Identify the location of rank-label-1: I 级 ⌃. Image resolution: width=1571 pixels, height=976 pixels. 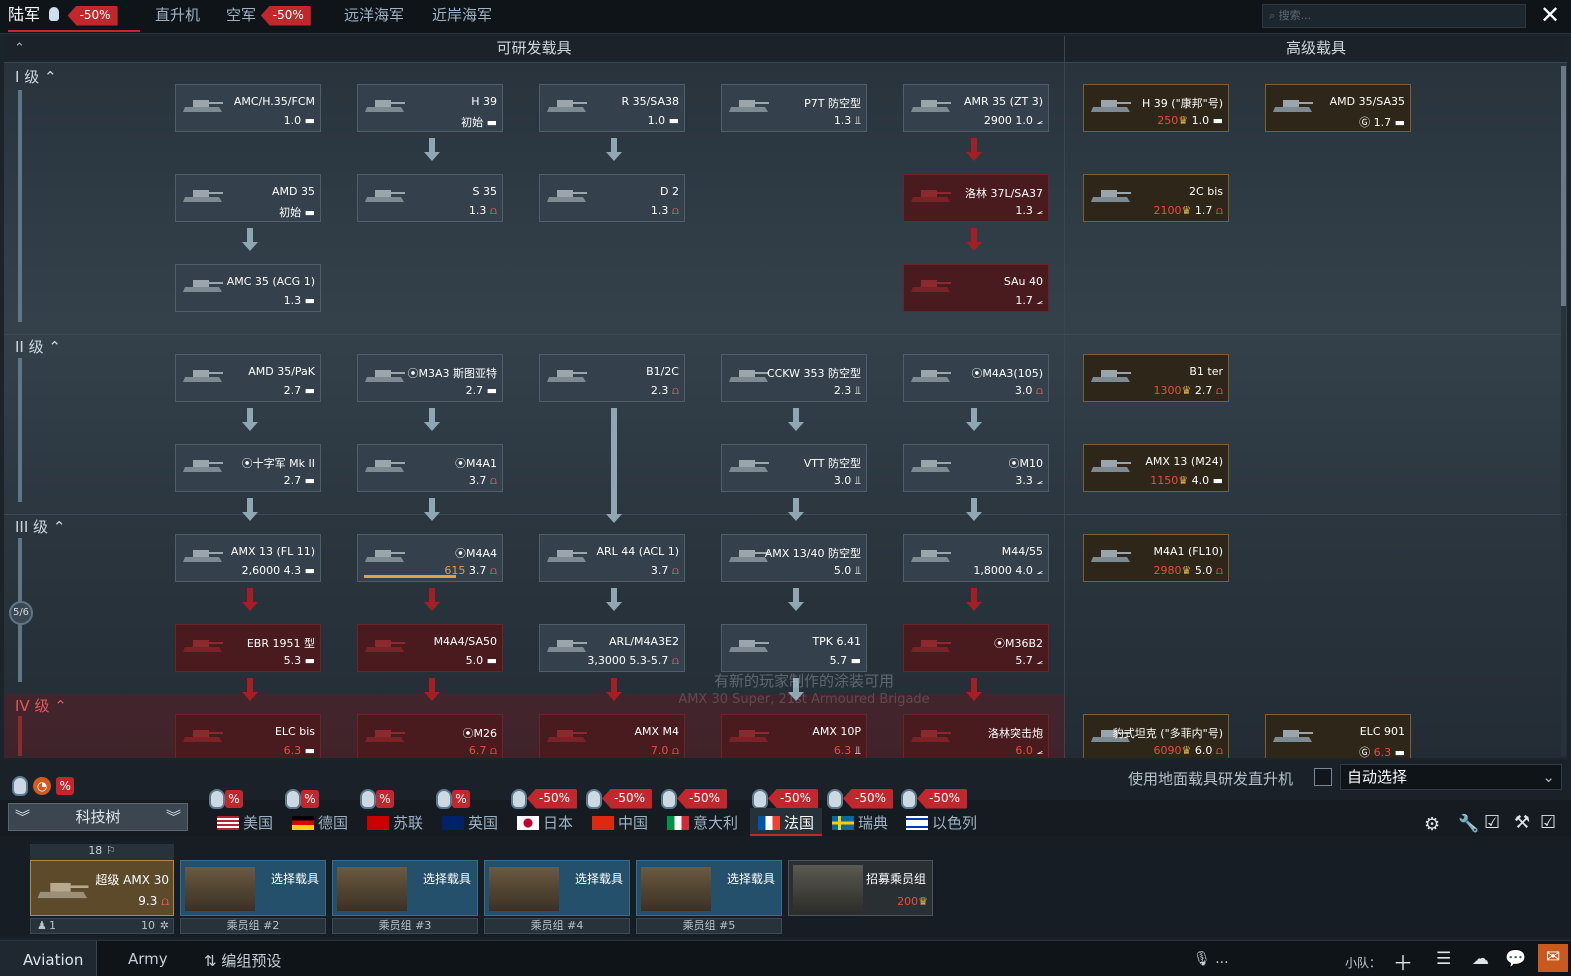
(36, 76).